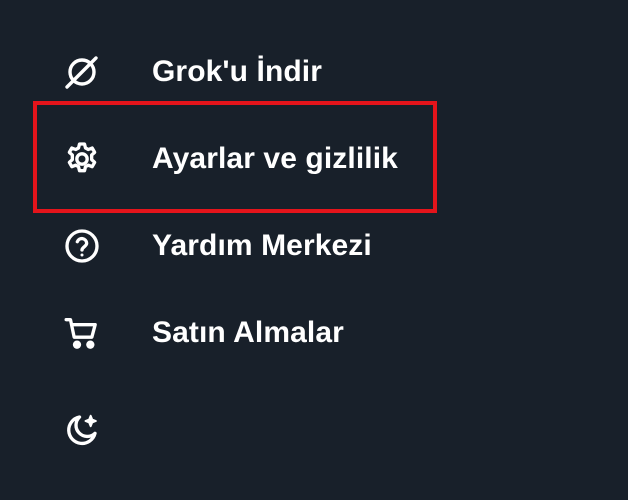 The height and width of the screenshot is (500, 628). Describe the element at coordinates (275, 158) in the screenshot. I see `menu-item-label: Ayarlar ve gizlilik` at that location.